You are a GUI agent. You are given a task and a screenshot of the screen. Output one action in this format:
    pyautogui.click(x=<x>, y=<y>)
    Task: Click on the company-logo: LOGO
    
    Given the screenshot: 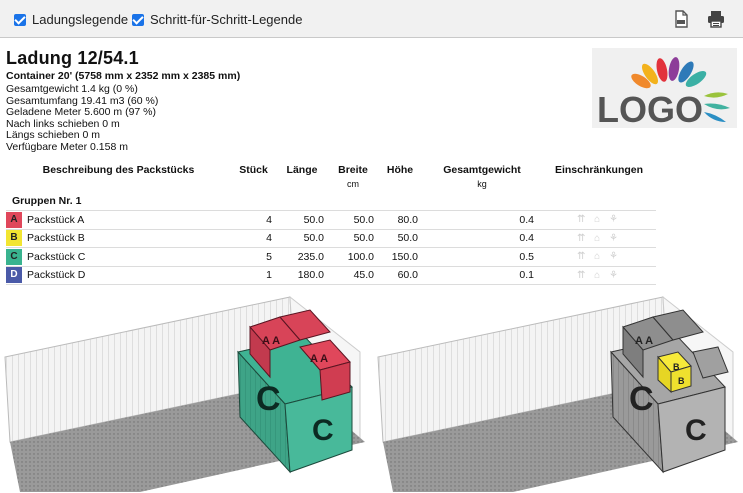 What is the action you would take?
    pyautogui.click(x=664, y=89)
    